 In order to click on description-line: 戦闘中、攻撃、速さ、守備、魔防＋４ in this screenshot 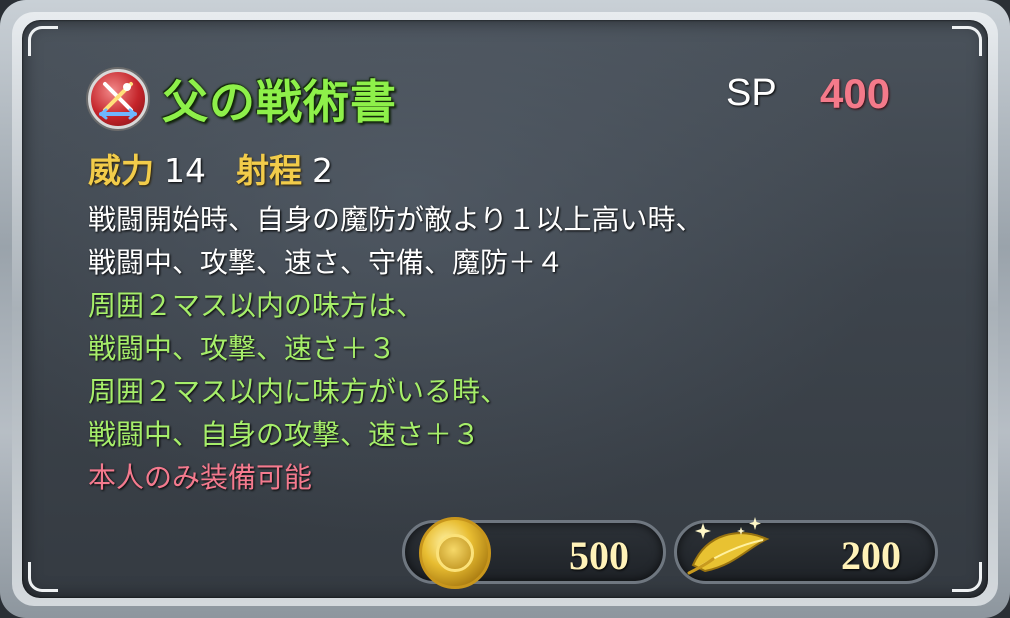, I will do `click(326, 262)`.